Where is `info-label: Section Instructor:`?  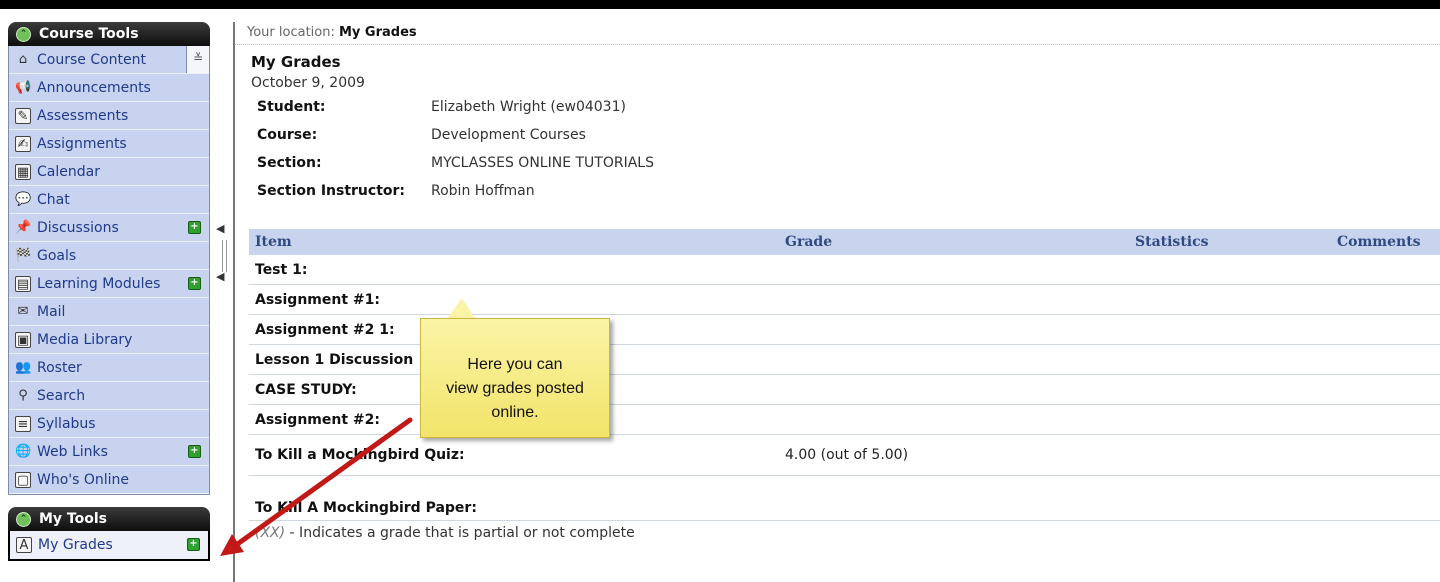
info-label: Section Instructor: is located at coordinates (331, 191).